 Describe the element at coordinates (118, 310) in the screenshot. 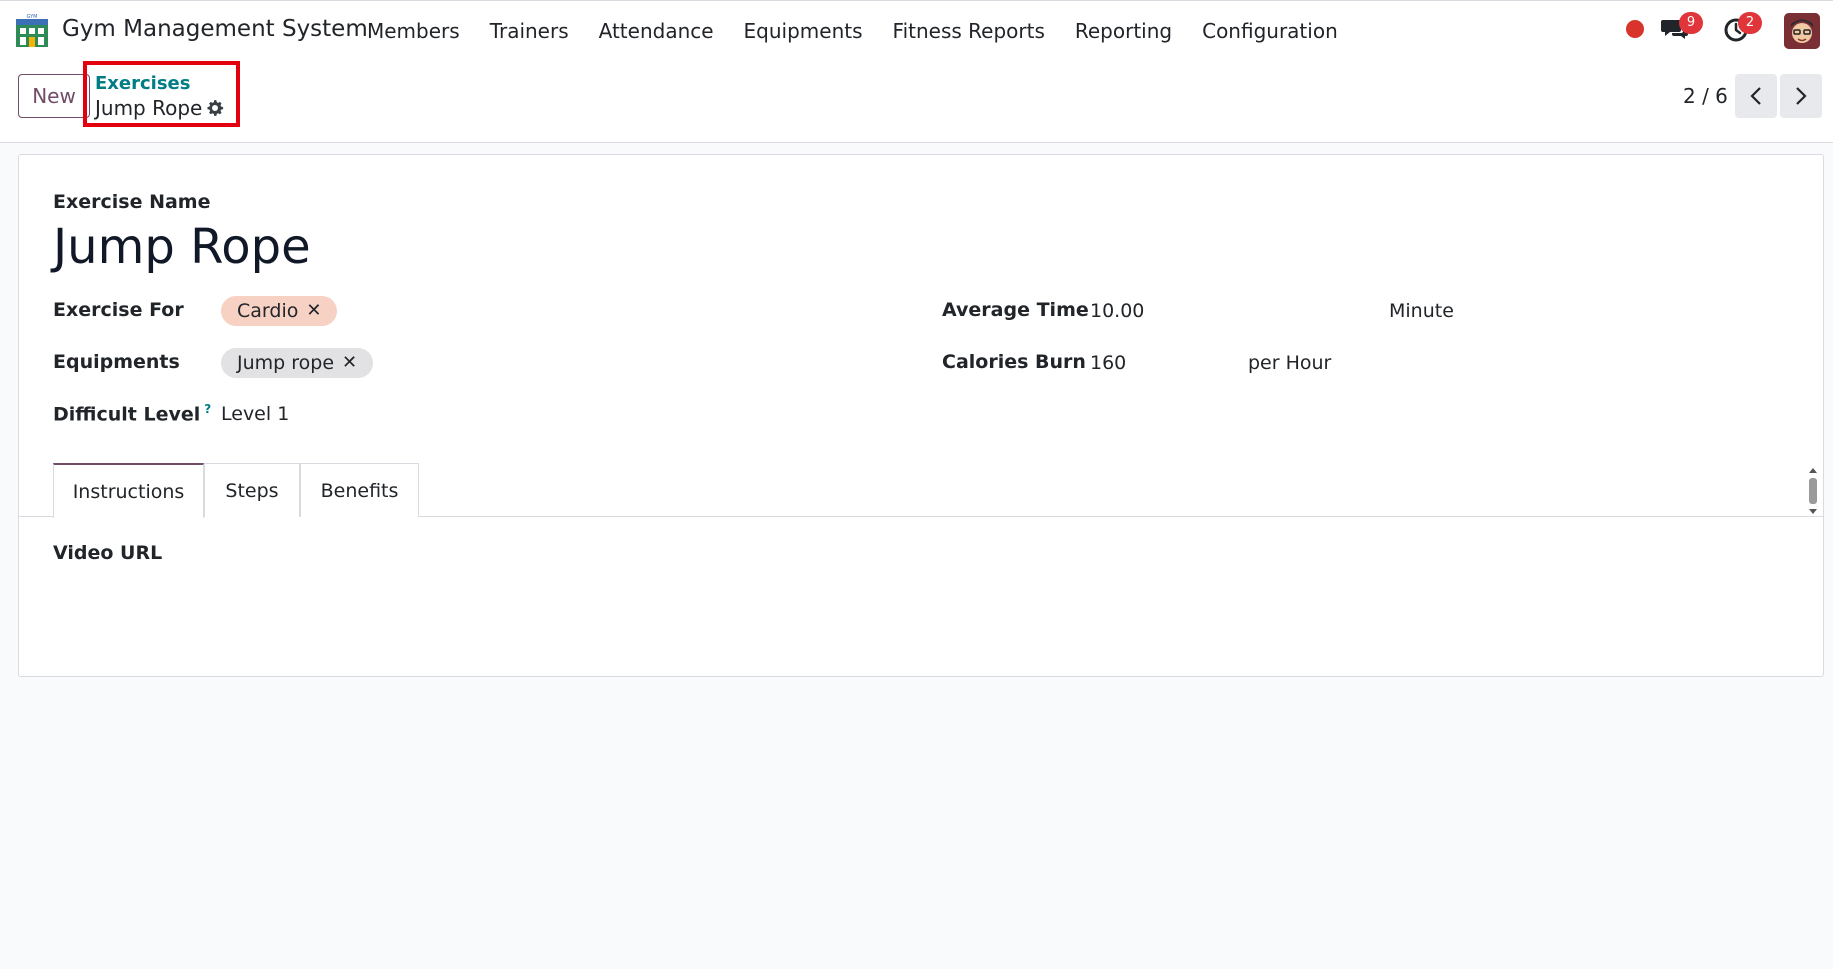

I see `exercise-for-label: Exercise For` at that location.